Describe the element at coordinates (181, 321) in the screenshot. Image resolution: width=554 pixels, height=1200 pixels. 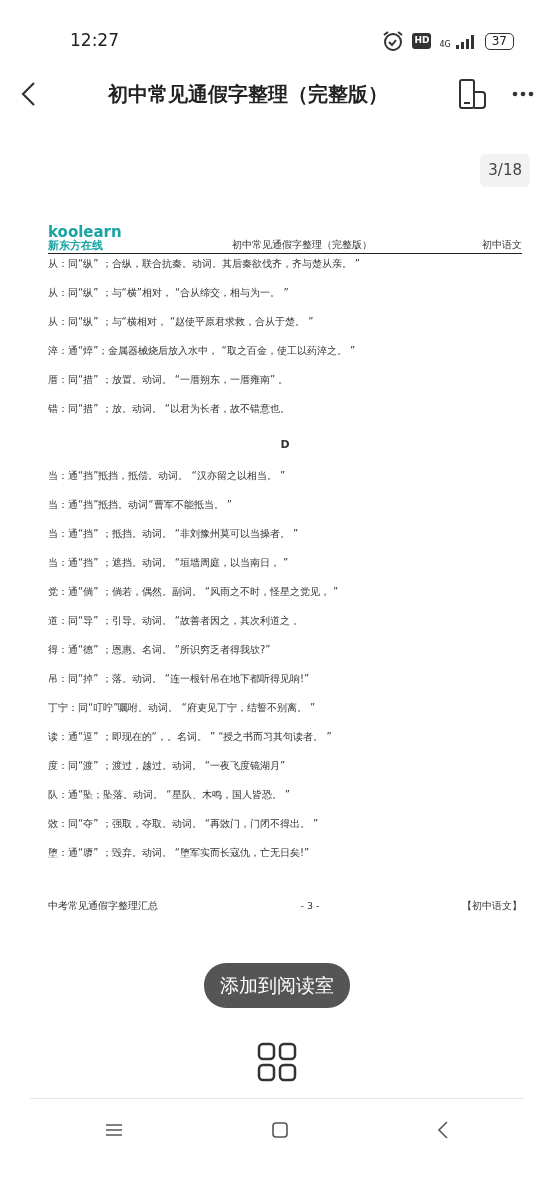
I see `entry-text: 从：同“纵” ；与“横相对， “赵使平原君求救，合从于楚。 ”` at that location.